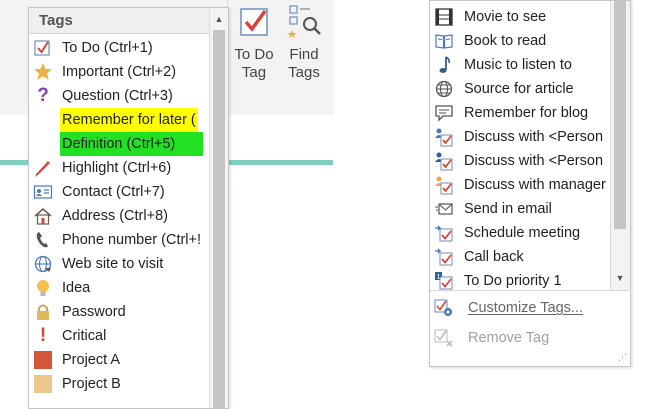  Describe the element at coordinates (119, 336) in the screenshot. I see `tag-item-critical: ! Critical` at that location.